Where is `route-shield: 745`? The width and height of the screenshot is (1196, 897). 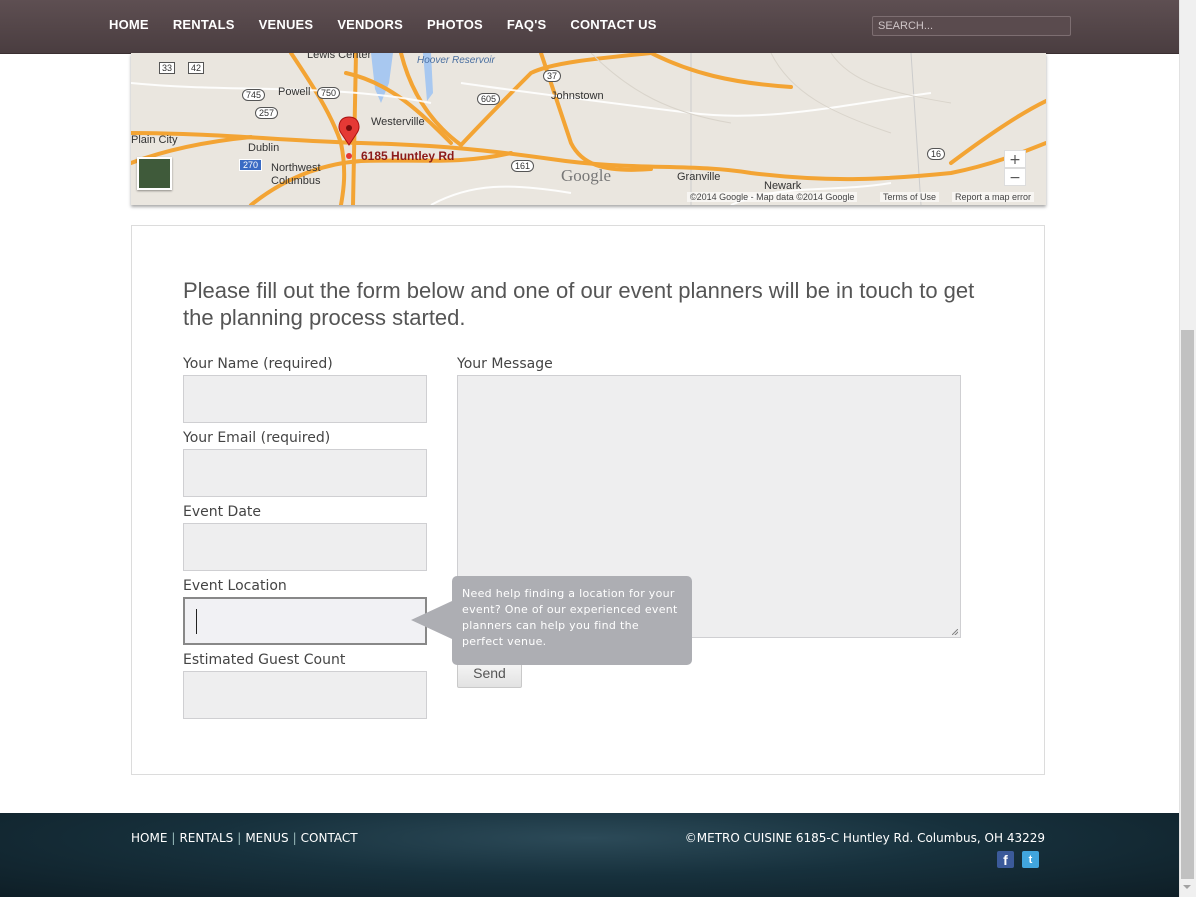
route-shield: 745 is located at coordinates (254, 95).